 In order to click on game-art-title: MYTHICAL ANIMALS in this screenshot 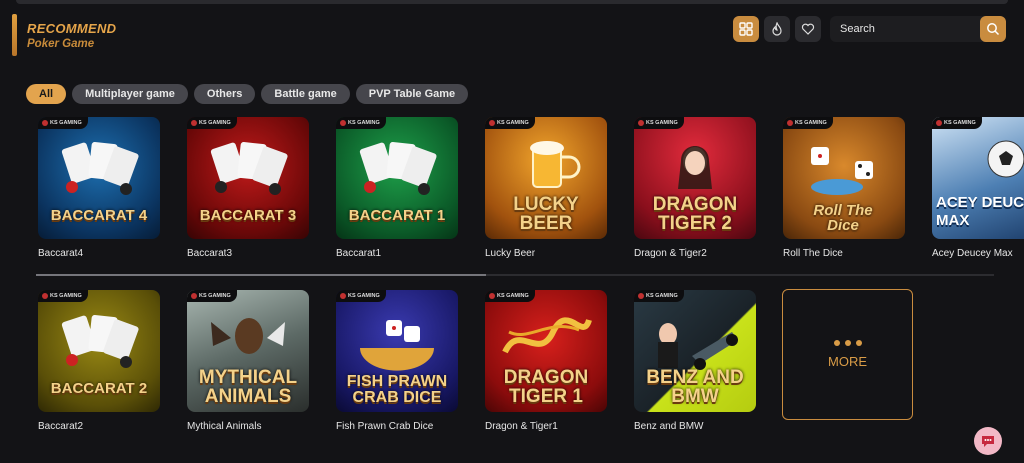, I will do `click(248, 387)`.